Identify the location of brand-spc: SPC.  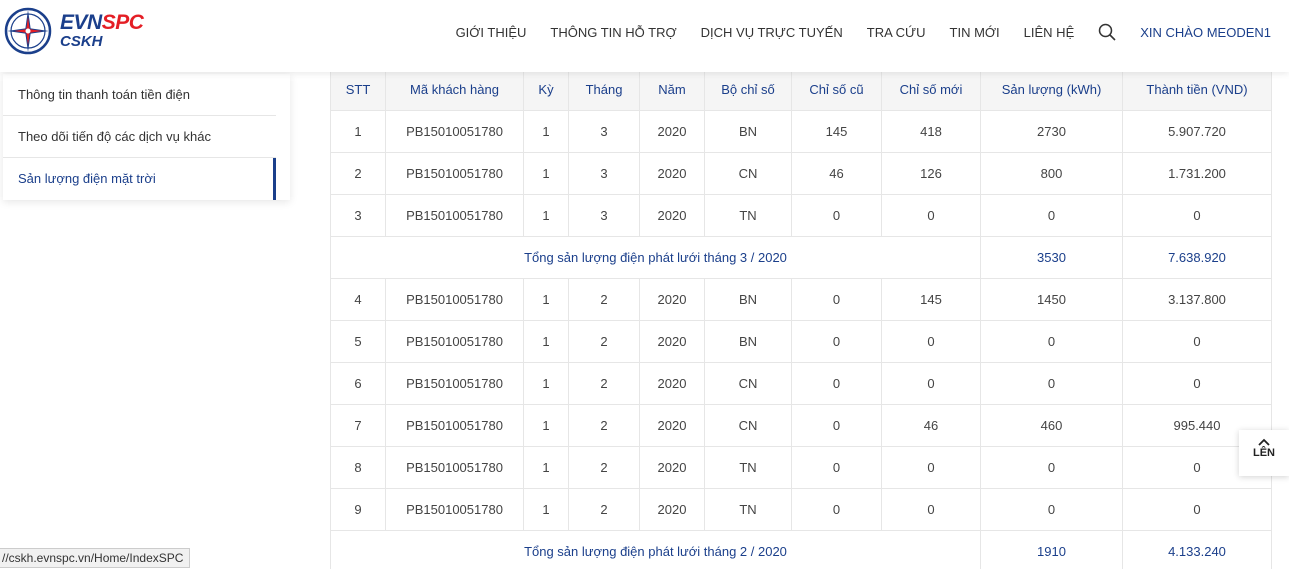
(122, 22).